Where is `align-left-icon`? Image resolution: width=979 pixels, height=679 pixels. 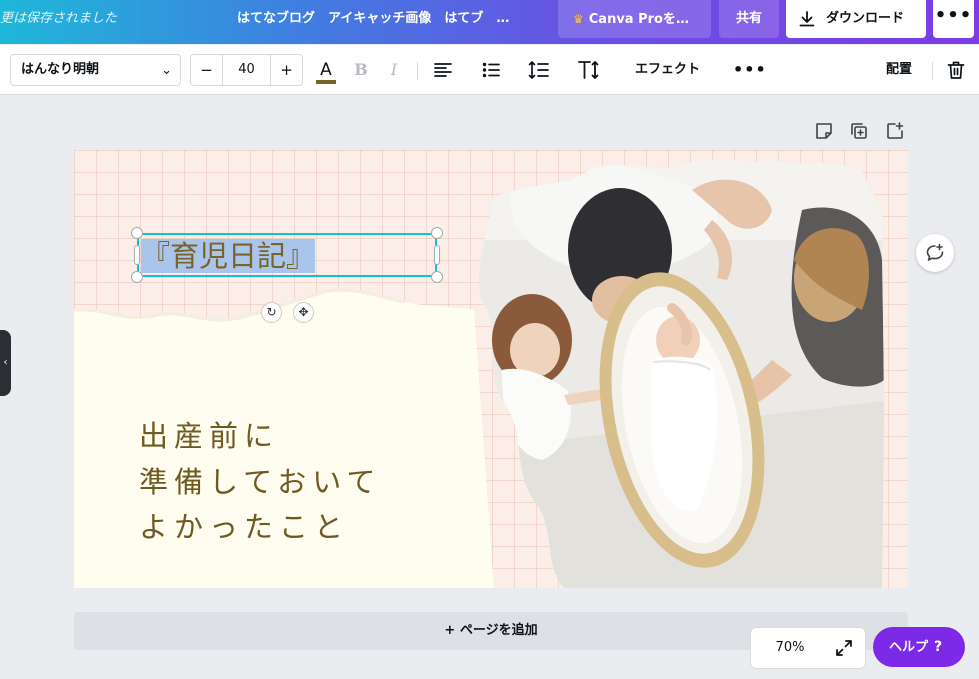 align-left-icon is located at coordinates (443, 70).